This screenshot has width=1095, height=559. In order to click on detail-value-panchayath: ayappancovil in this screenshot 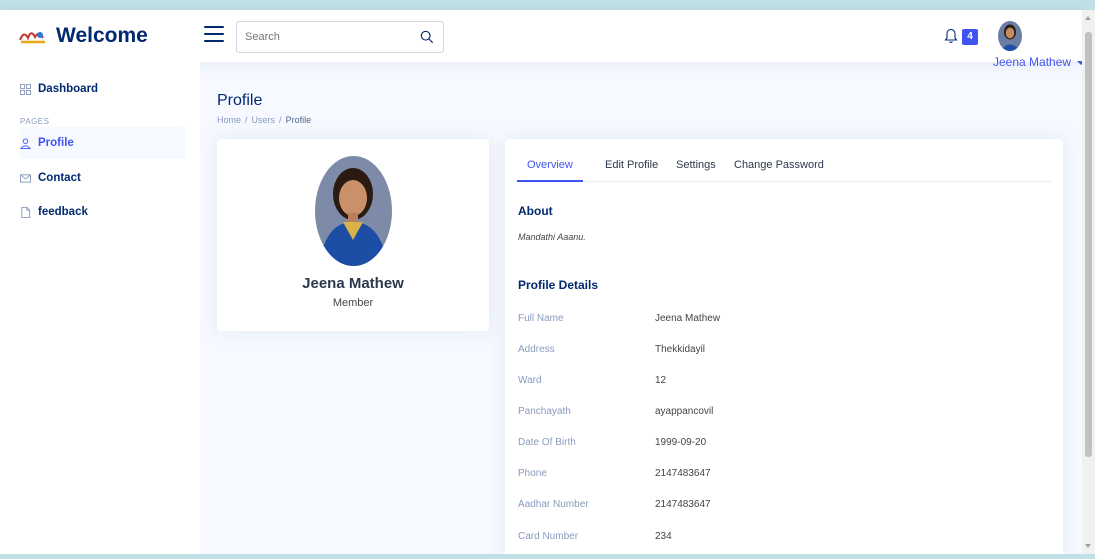, I will do `click(684, 411)`.